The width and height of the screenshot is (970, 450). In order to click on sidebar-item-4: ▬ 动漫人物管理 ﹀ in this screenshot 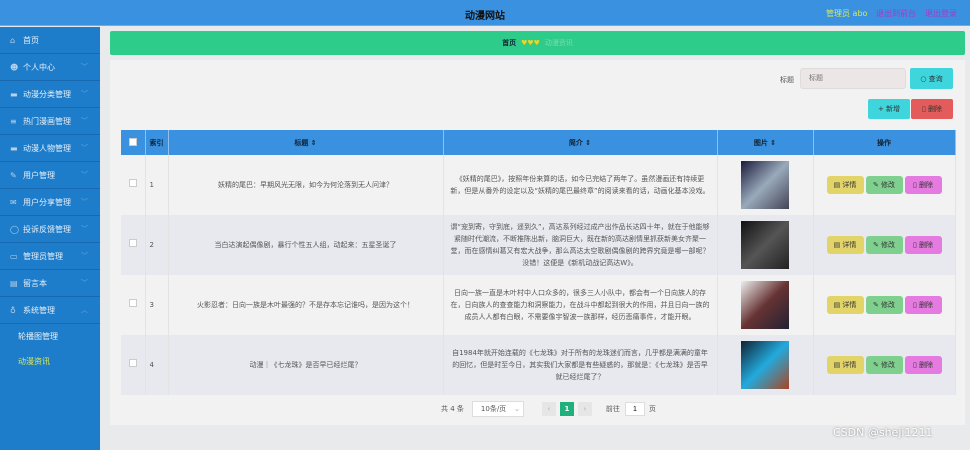, I will do `click(50, 148)`.